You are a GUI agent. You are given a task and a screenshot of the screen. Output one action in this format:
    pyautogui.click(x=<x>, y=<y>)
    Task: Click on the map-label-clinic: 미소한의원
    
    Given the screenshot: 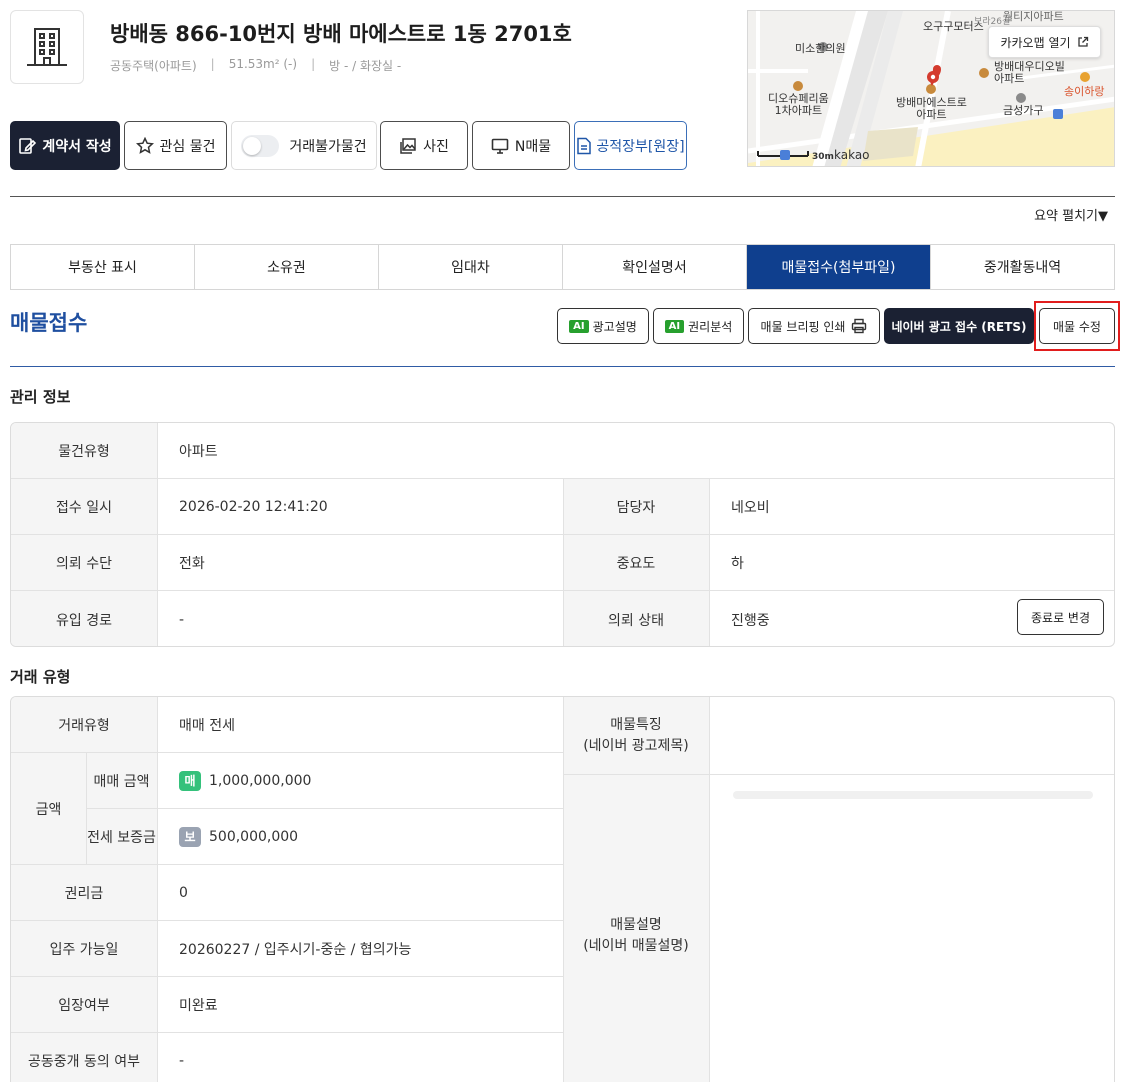 What is the action you would take?
    pyautogui.click(x=820, y=48)
    